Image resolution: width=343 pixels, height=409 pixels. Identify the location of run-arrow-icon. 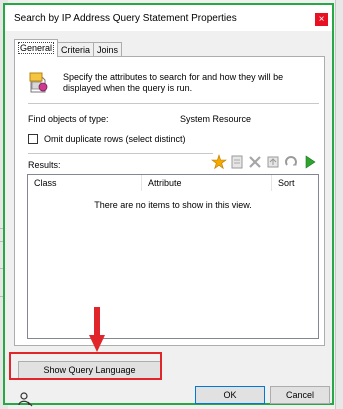
(310, 162).